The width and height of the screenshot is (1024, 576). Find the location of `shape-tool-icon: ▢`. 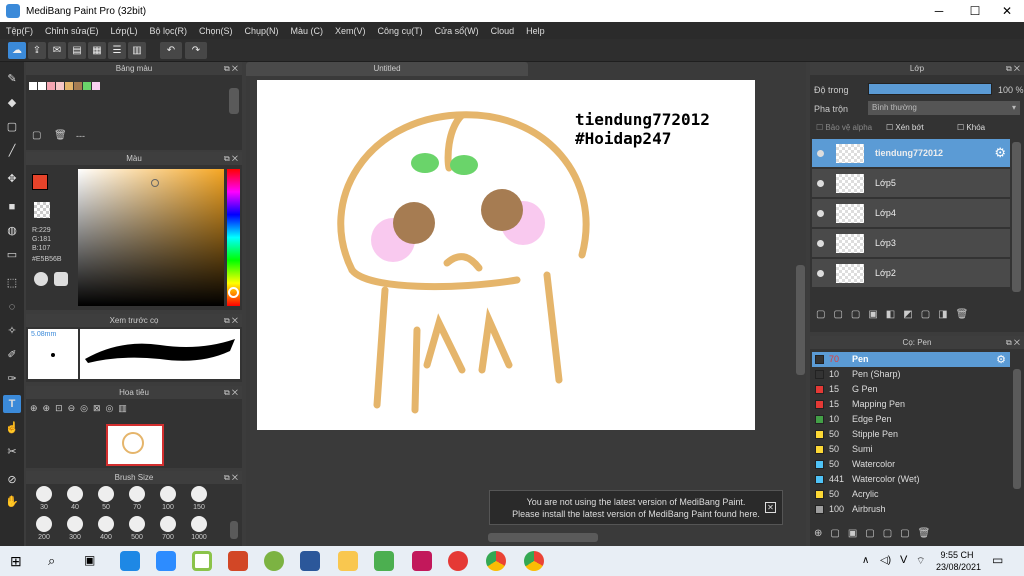

shape-tool-icon: ▢ is located at coordinates (12, 127).